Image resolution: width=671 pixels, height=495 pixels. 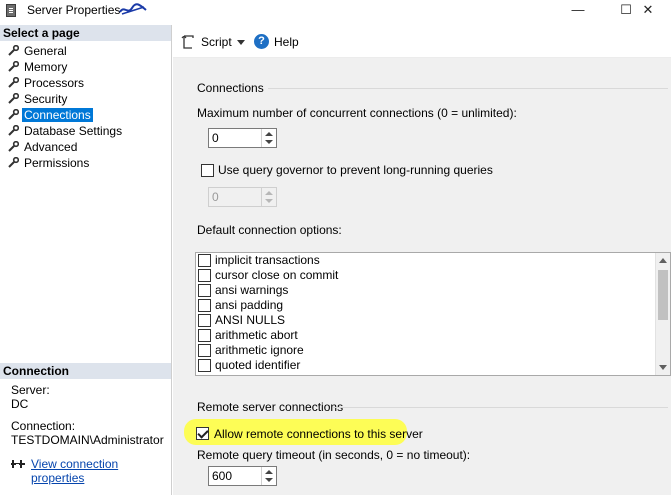 I want to click on select-page-header: Select a page, so click(x=85, y=33).